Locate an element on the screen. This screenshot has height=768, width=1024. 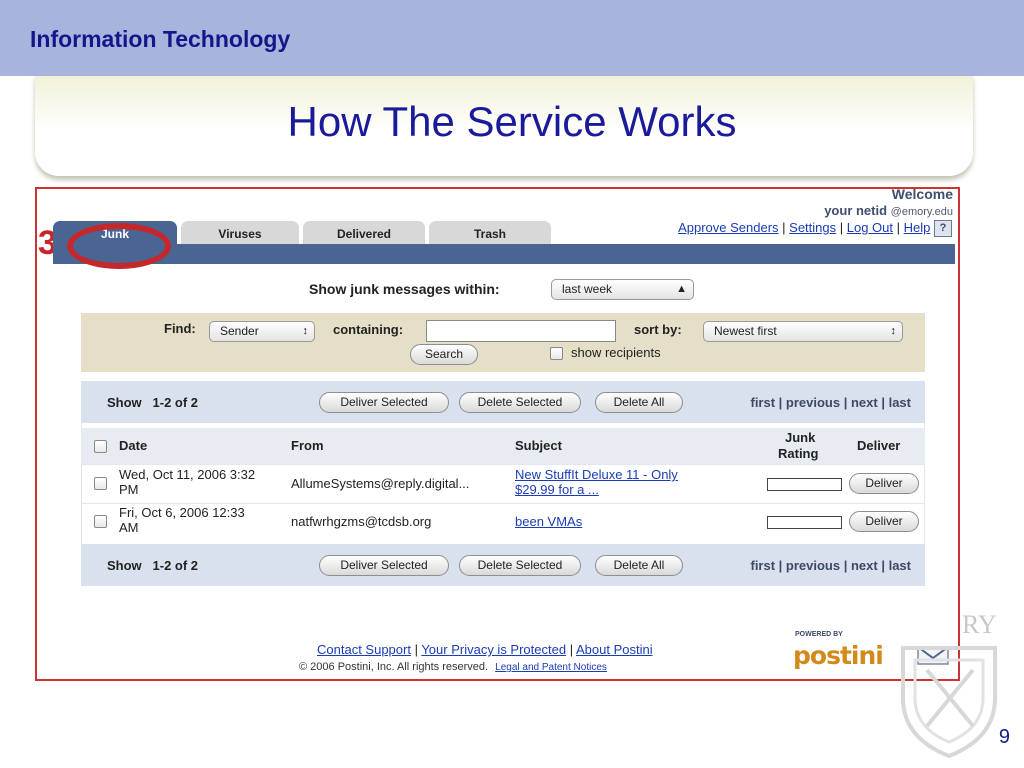
table-header: Date From Subject Junk Rating Deliver is located at coordinates (503, 446).